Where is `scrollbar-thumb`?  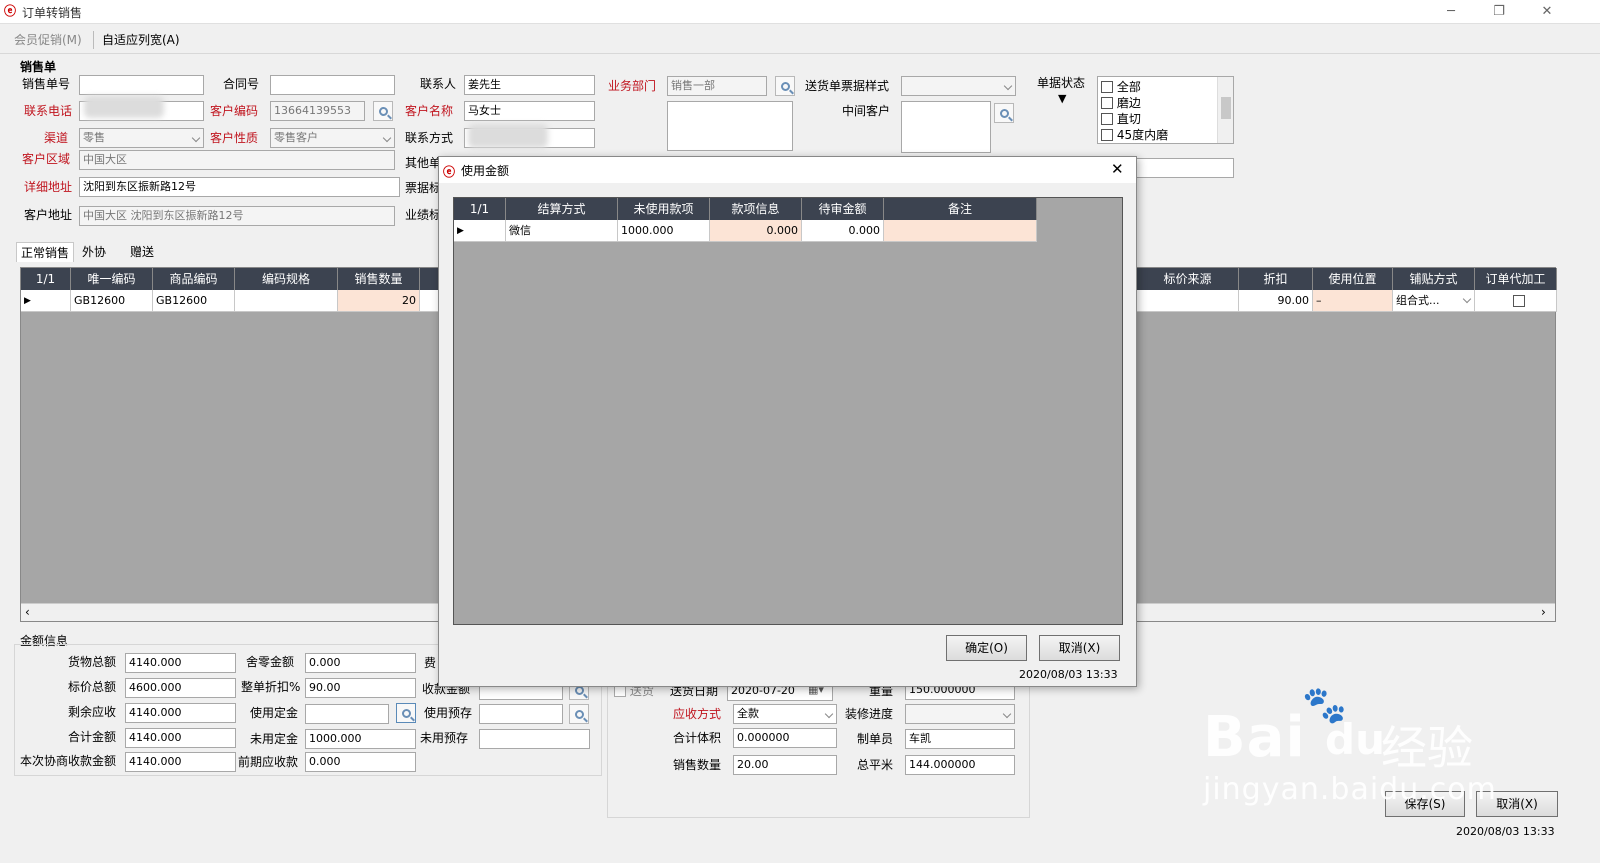
scrollbar-thumb is located at coordinates (1226, 108).